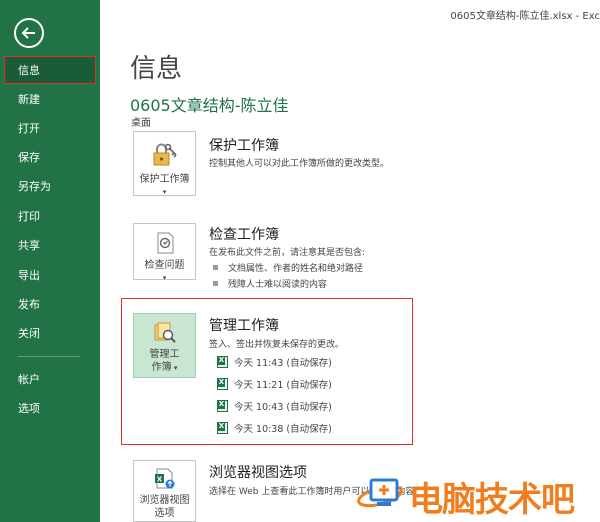 Image resolution: width=600 pixels, height=522 pixels. What do you see at coordinates (50, 217) in the screenshot?
I see `sidebar-item-print: 打印` at bounding box center [50, 217].